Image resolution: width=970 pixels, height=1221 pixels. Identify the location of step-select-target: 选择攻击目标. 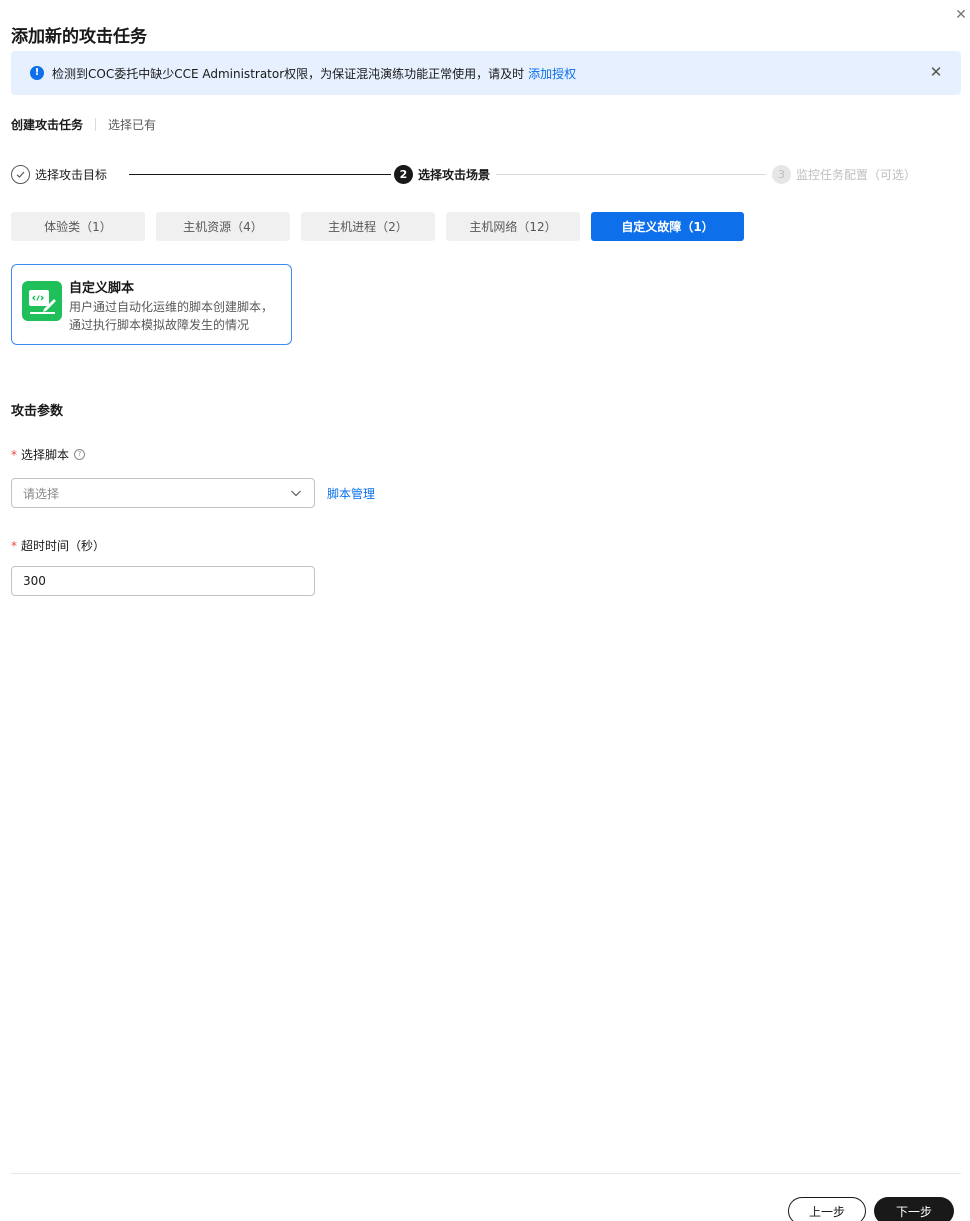
(59, 174).